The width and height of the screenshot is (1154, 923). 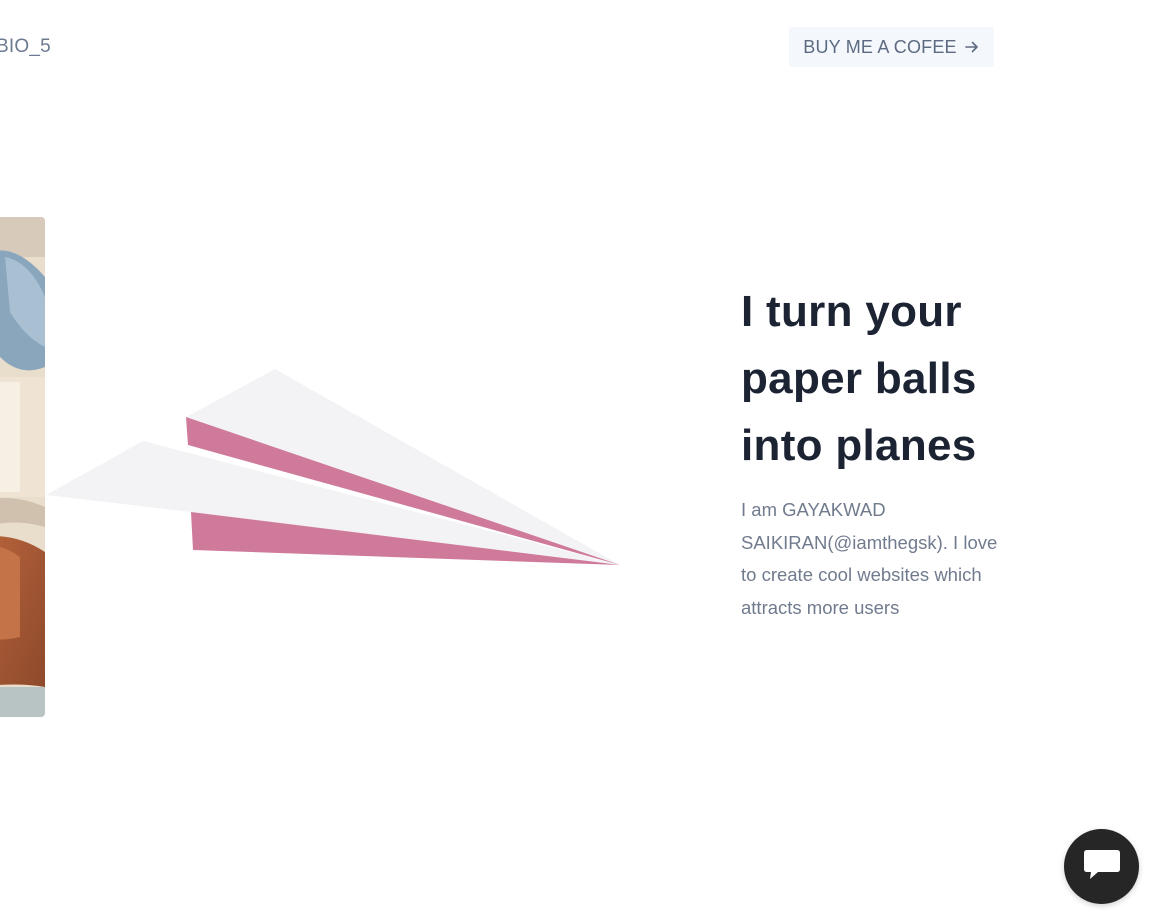 I want to click on headline-line: into planes, so click(x=859, y=445).